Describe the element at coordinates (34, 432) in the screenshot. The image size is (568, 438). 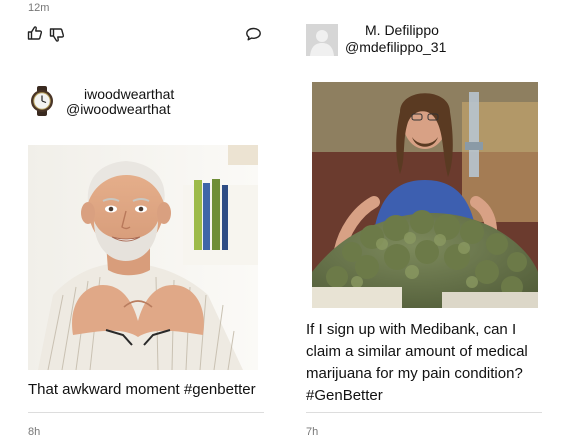
I see `post-timestamp-bottom: 8h` at that location.